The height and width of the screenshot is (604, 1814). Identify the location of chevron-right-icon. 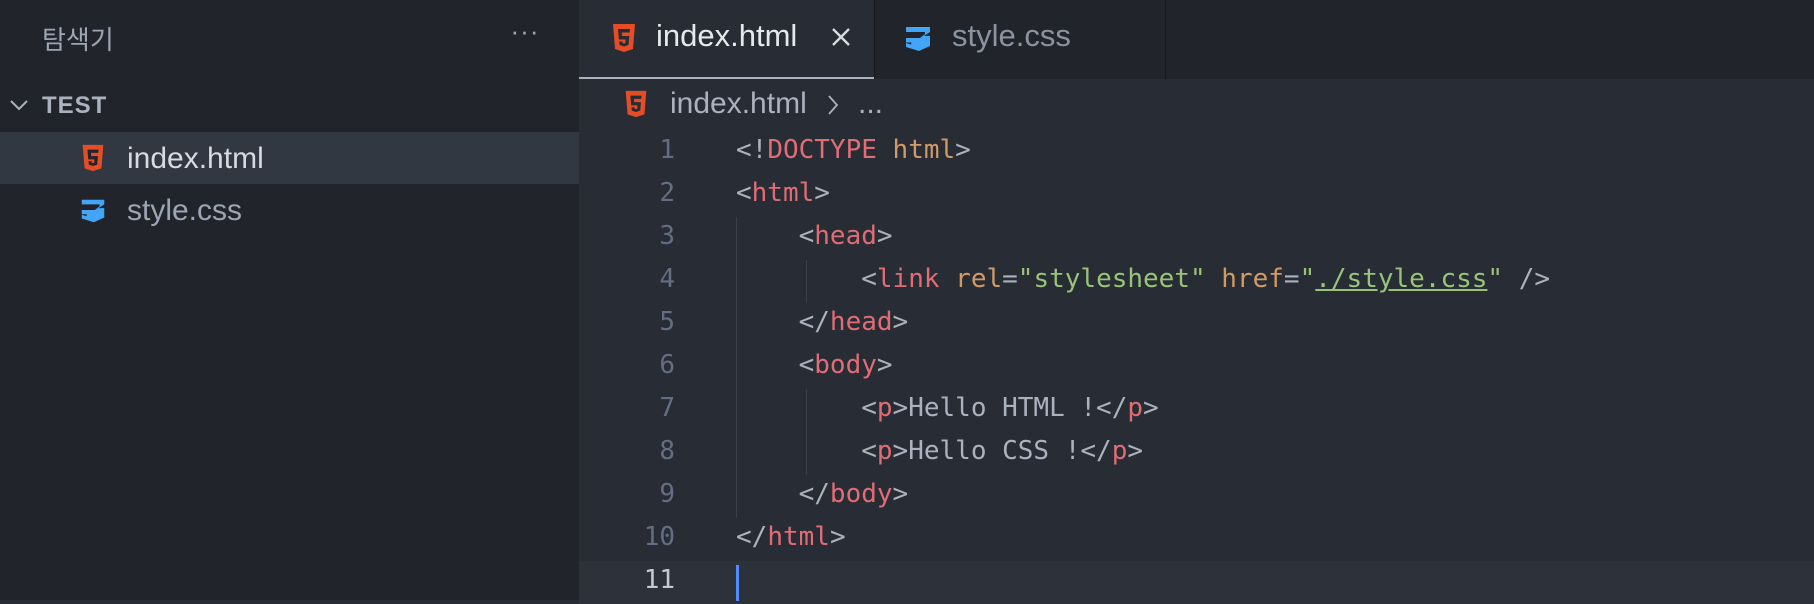
(833, 105).